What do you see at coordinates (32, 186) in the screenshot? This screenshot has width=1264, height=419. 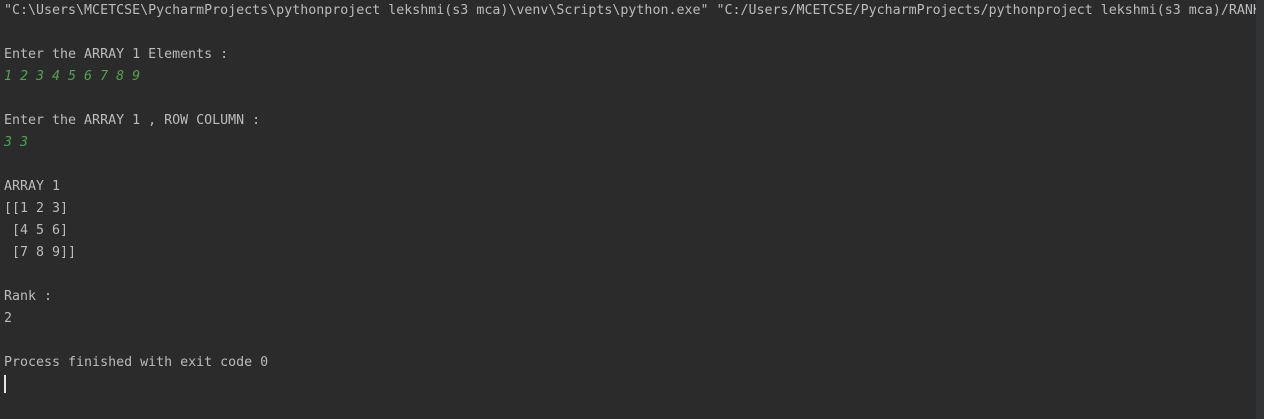 I see `array-title: ARRAY 1` at bounding box center [32, 186].